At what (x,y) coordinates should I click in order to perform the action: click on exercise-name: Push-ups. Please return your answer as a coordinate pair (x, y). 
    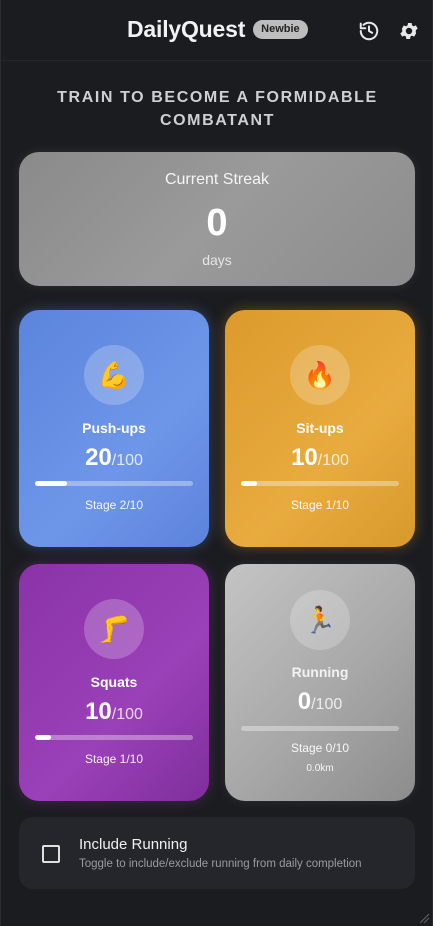
    Looking at the image, I should click on (114, 428).